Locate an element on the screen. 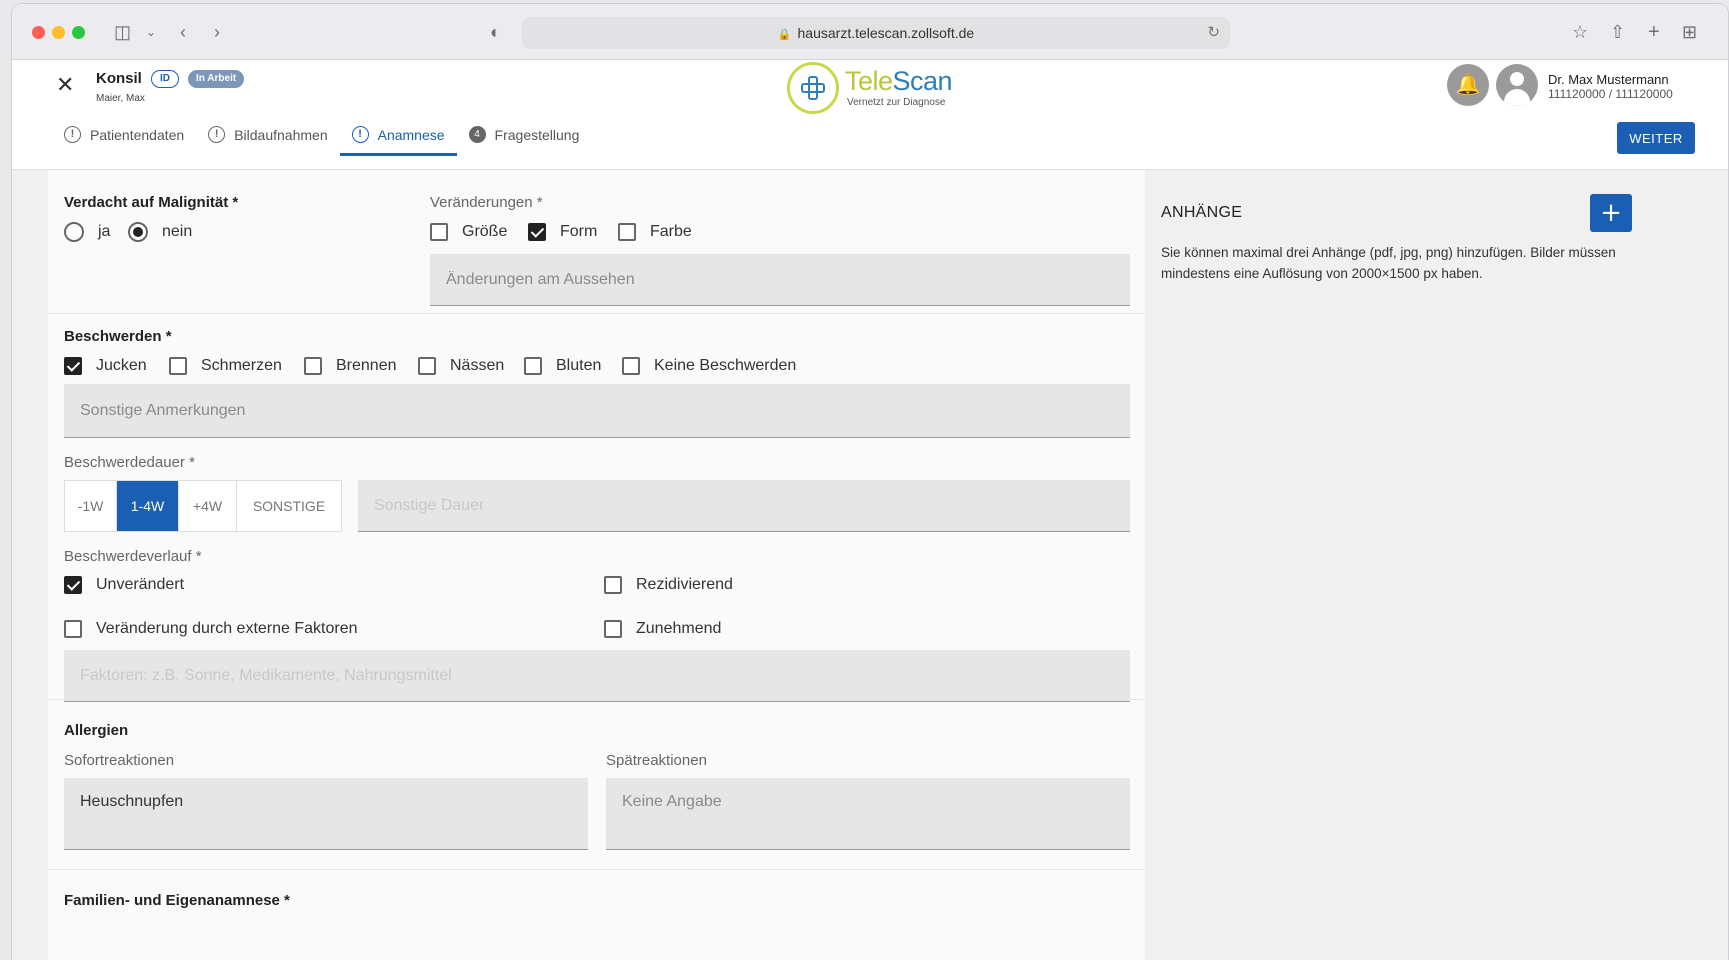  chevron-down-icon: ⌄ is located at coordinates (151, 32).